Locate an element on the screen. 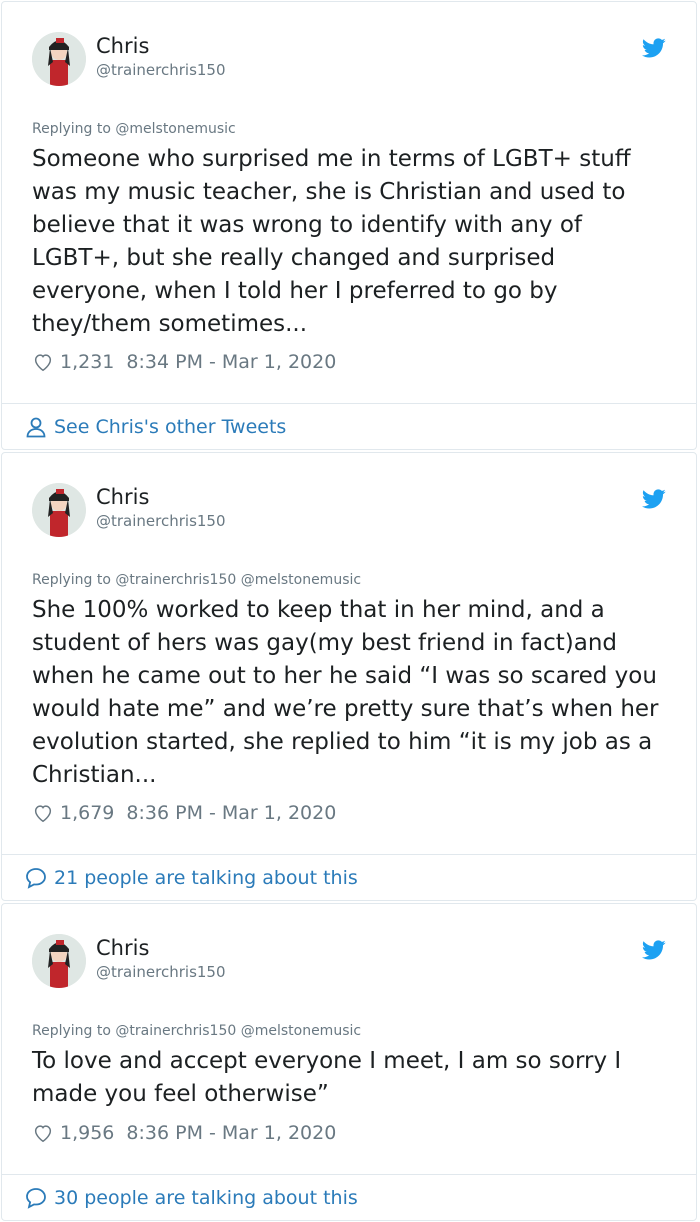 This screenshot has width=700, height=1222. like-count: 1,231 is located at coordinates (87, 362).